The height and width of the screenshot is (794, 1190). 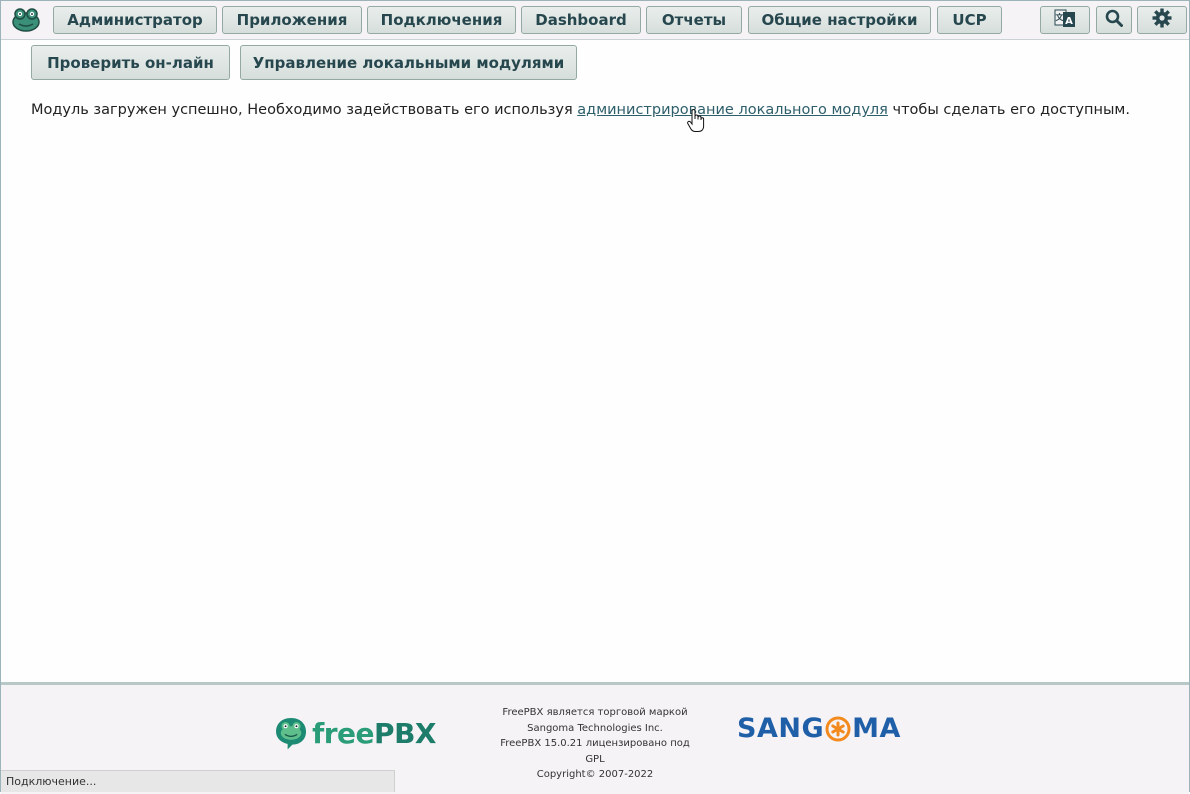 What do you see at coordinates (595, 775) in the screenshot?
I see `legal-line-5: Copyright© 2007-2022` at bounding box center [595, 775].